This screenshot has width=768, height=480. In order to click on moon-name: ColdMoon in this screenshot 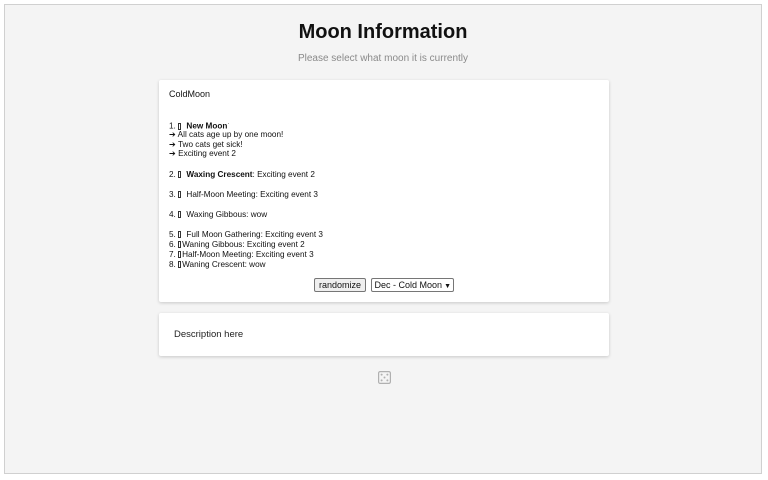, I will do `click(190, 94)`.